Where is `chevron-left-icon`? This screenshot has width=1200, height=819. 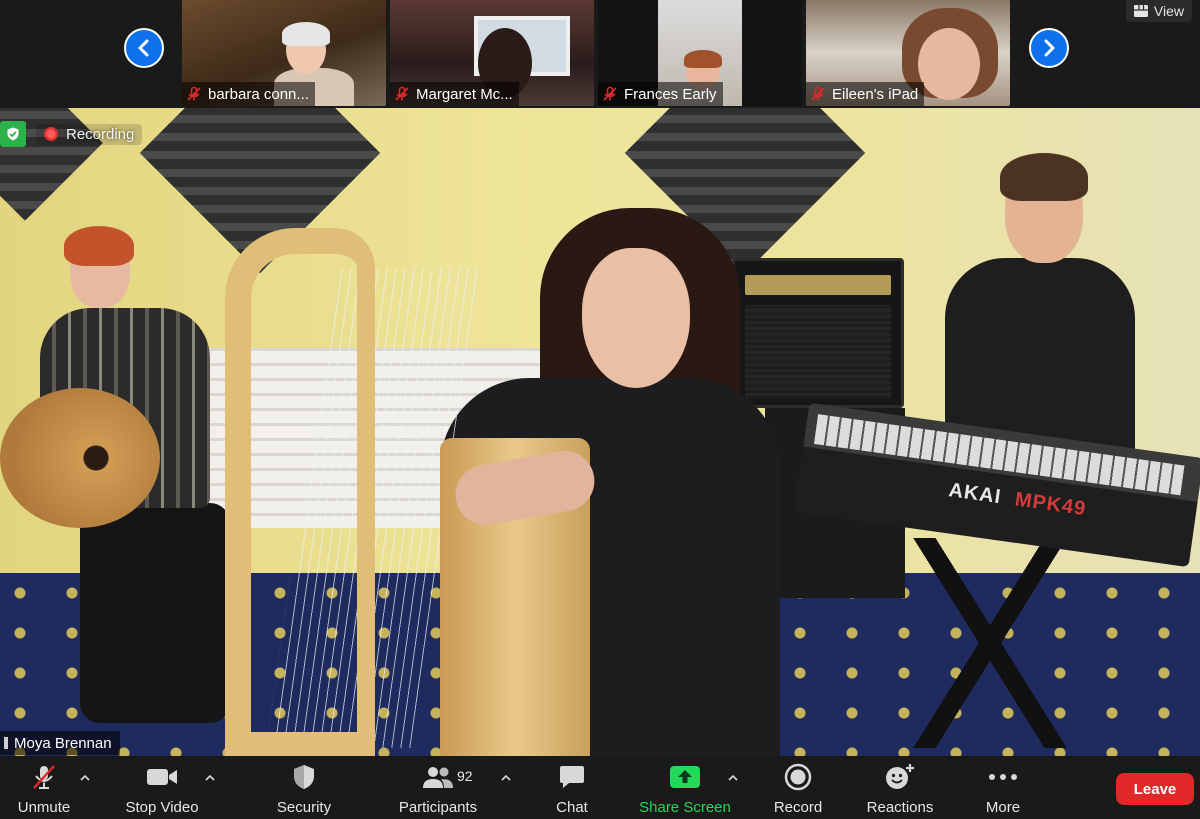 chevron-left-icon is located at coordinates (143, 48).